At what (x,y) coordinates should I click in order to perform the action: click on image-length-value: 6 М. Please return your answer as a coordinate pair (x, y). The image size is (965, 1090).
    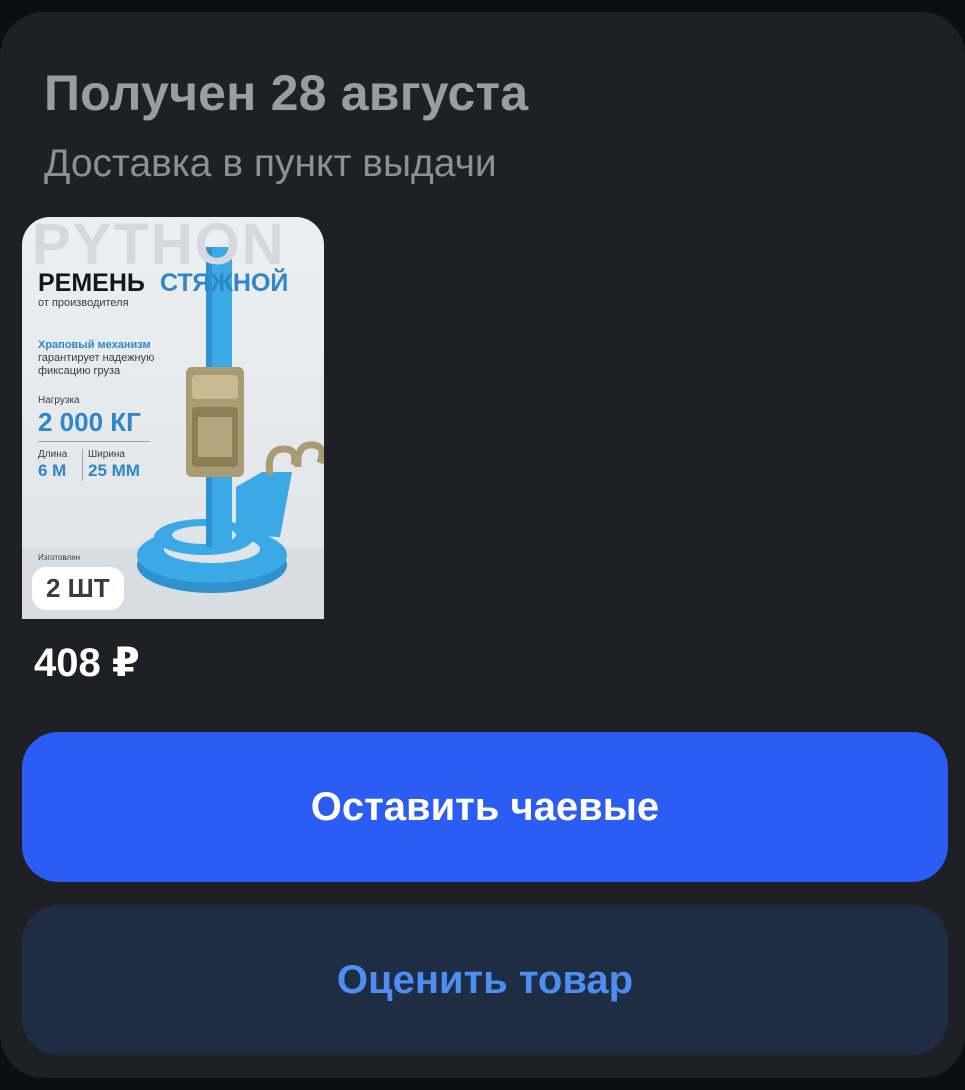
    Looking at the image, I should click on (52, 470).